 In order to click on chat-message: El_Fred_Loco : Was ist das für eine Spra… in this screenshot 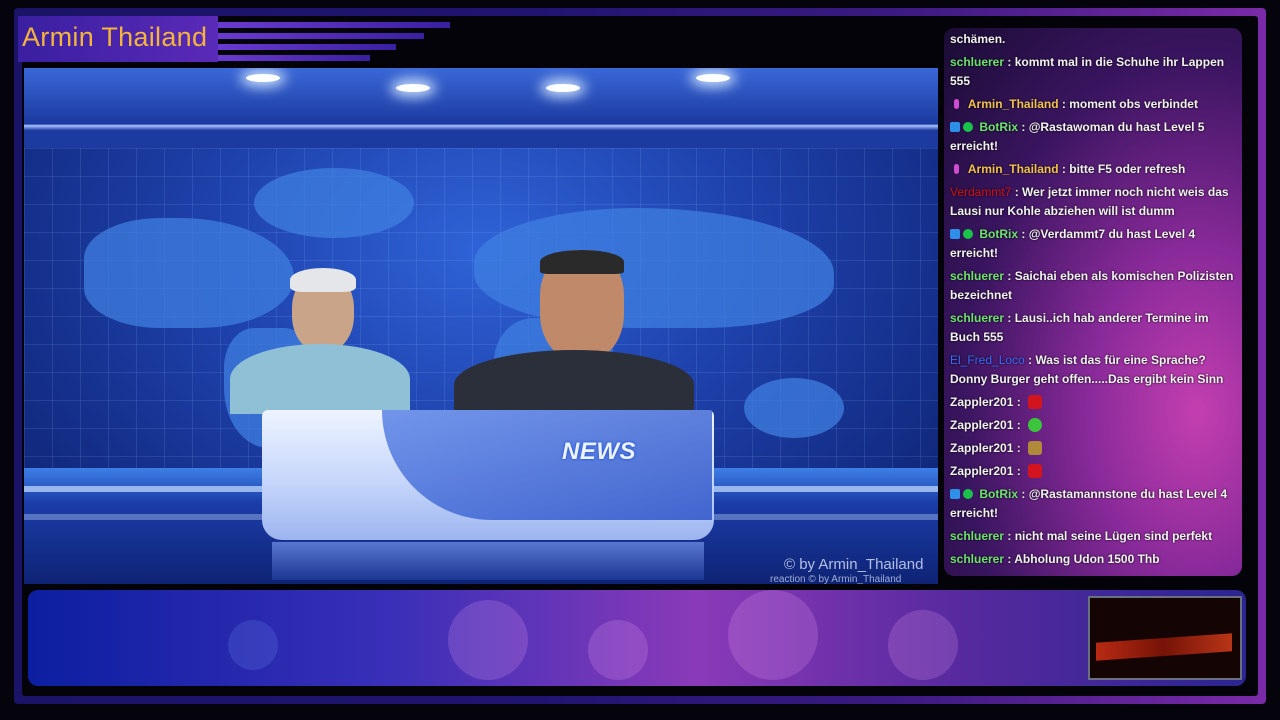, I will do `click(1087, 369)`.